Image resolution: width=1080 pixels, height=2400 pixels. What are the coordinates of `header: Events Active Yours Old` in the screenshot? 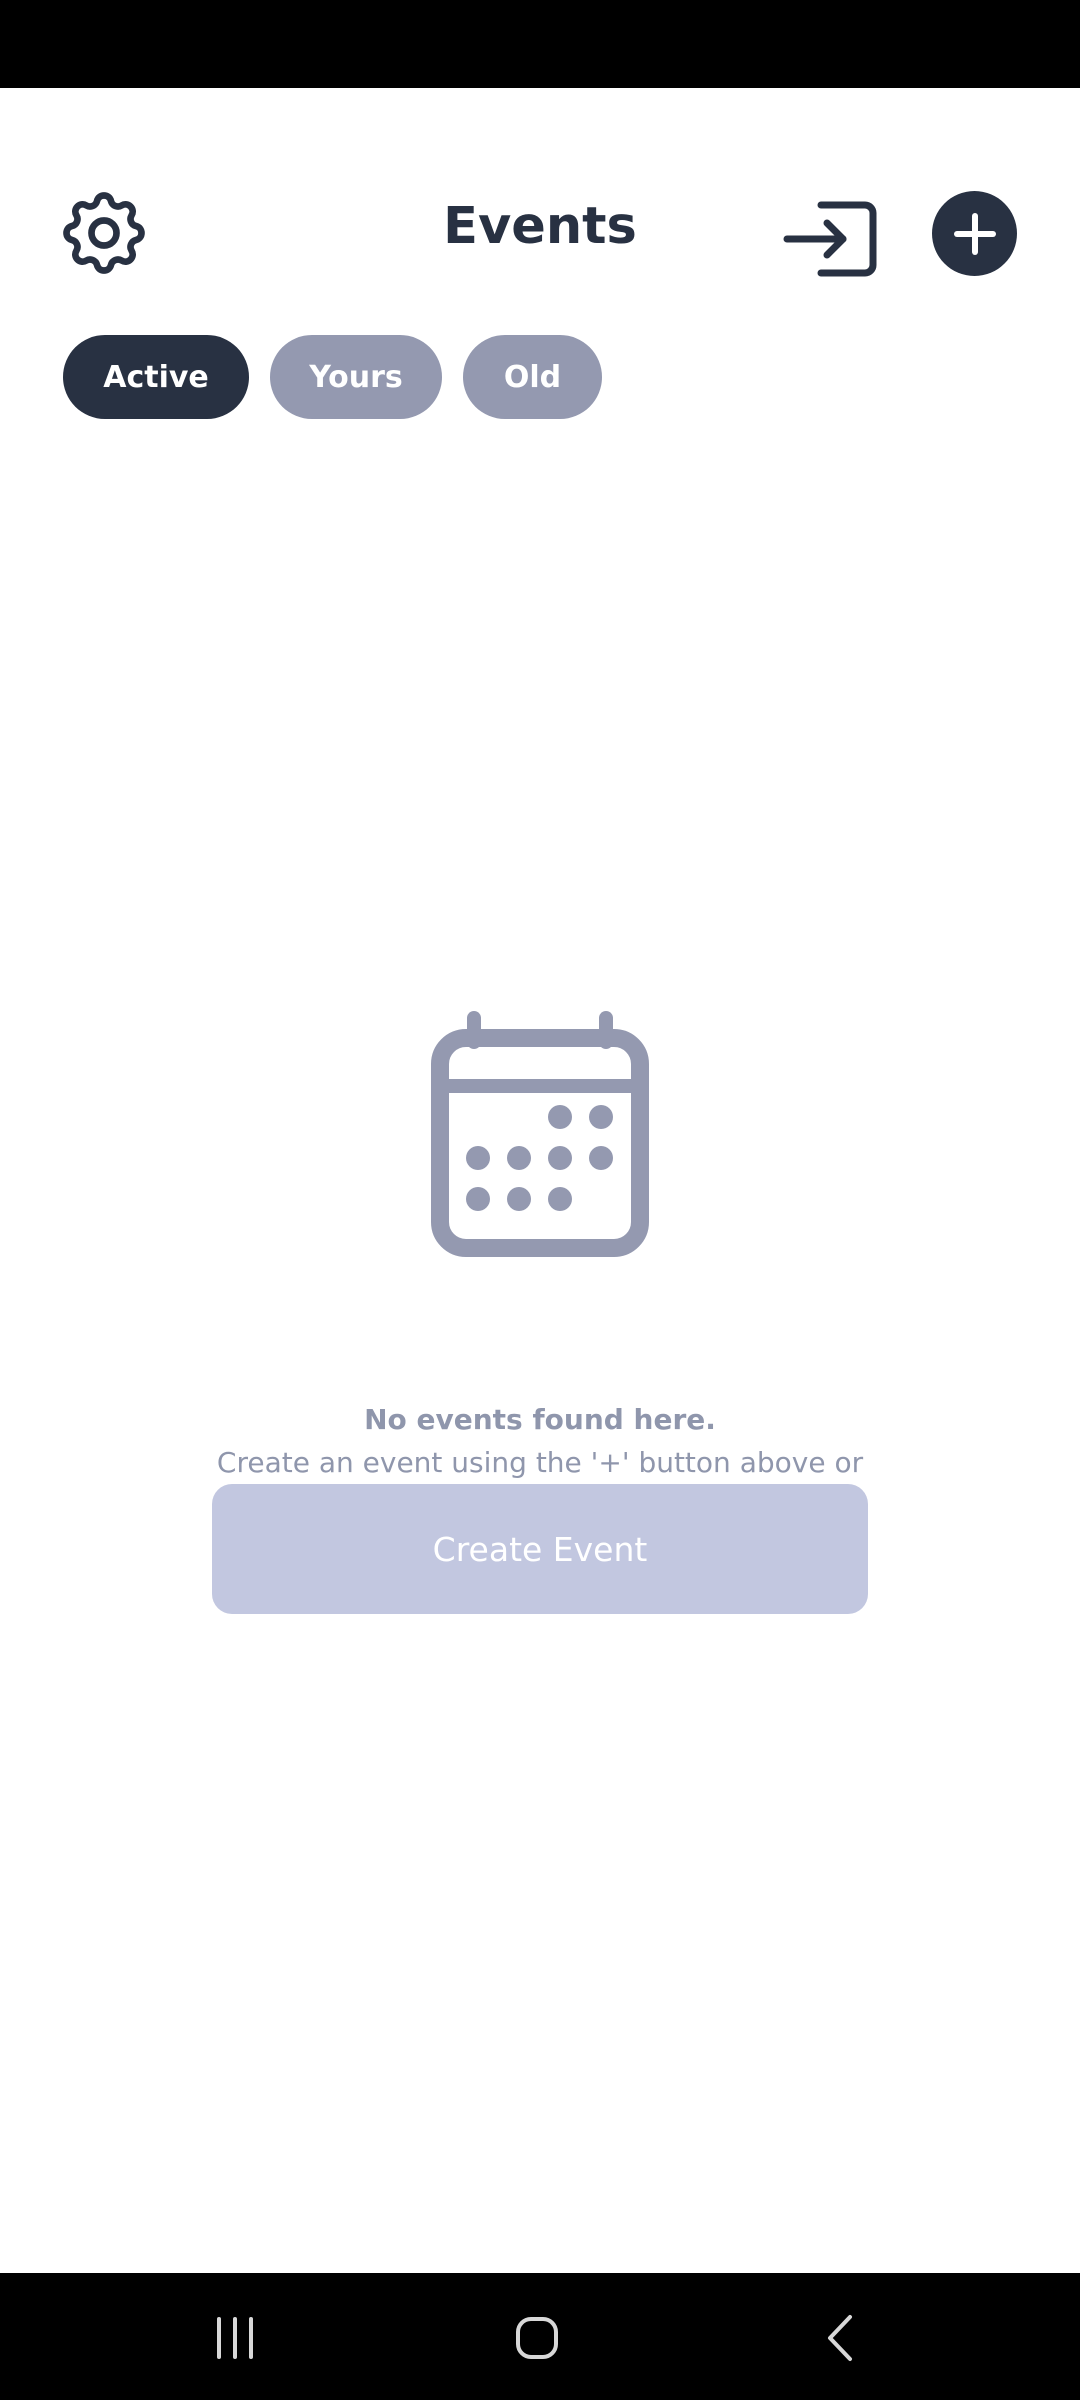 It's located at (540, 253).